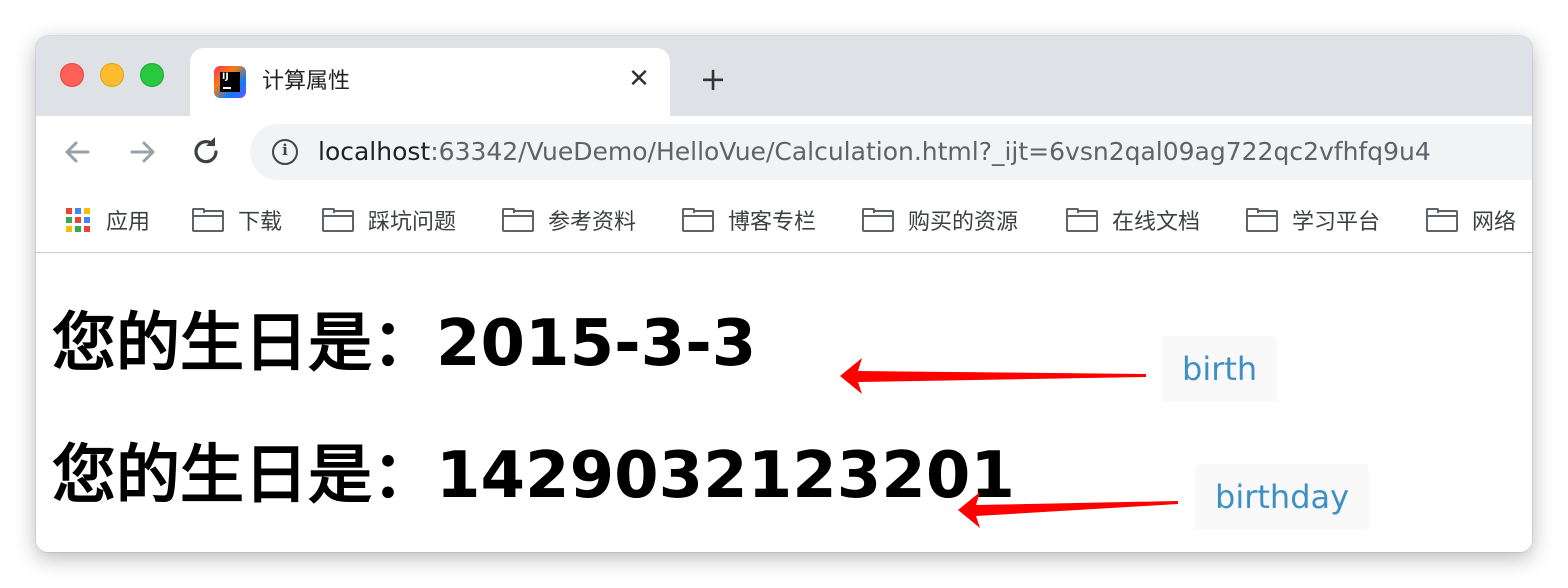 Image resolution: width=1568 pixels, height=588 pixels. Describe the element at coordinates (533, 476) in the screenshot. I see `birthday-heading: 您的生日是：1429032123201` at that location.